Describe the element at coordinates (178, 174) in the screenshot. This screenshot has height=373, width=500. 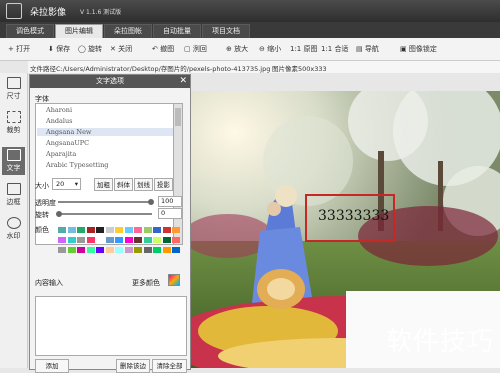
I see `font-list-scrollbar` at that location.